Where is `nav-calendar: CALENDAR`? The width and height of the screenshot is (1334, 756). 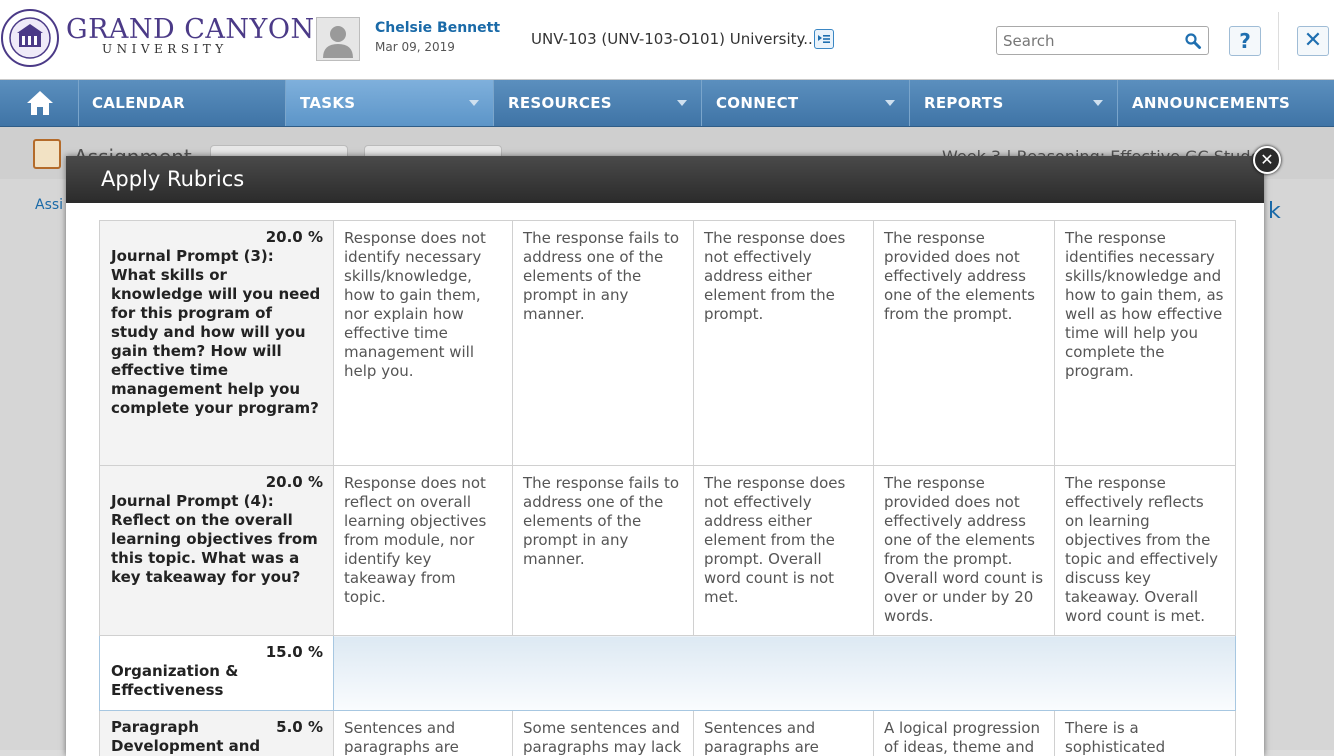 nav-calendar: CALENDAR is located at coordinates (182, 103).